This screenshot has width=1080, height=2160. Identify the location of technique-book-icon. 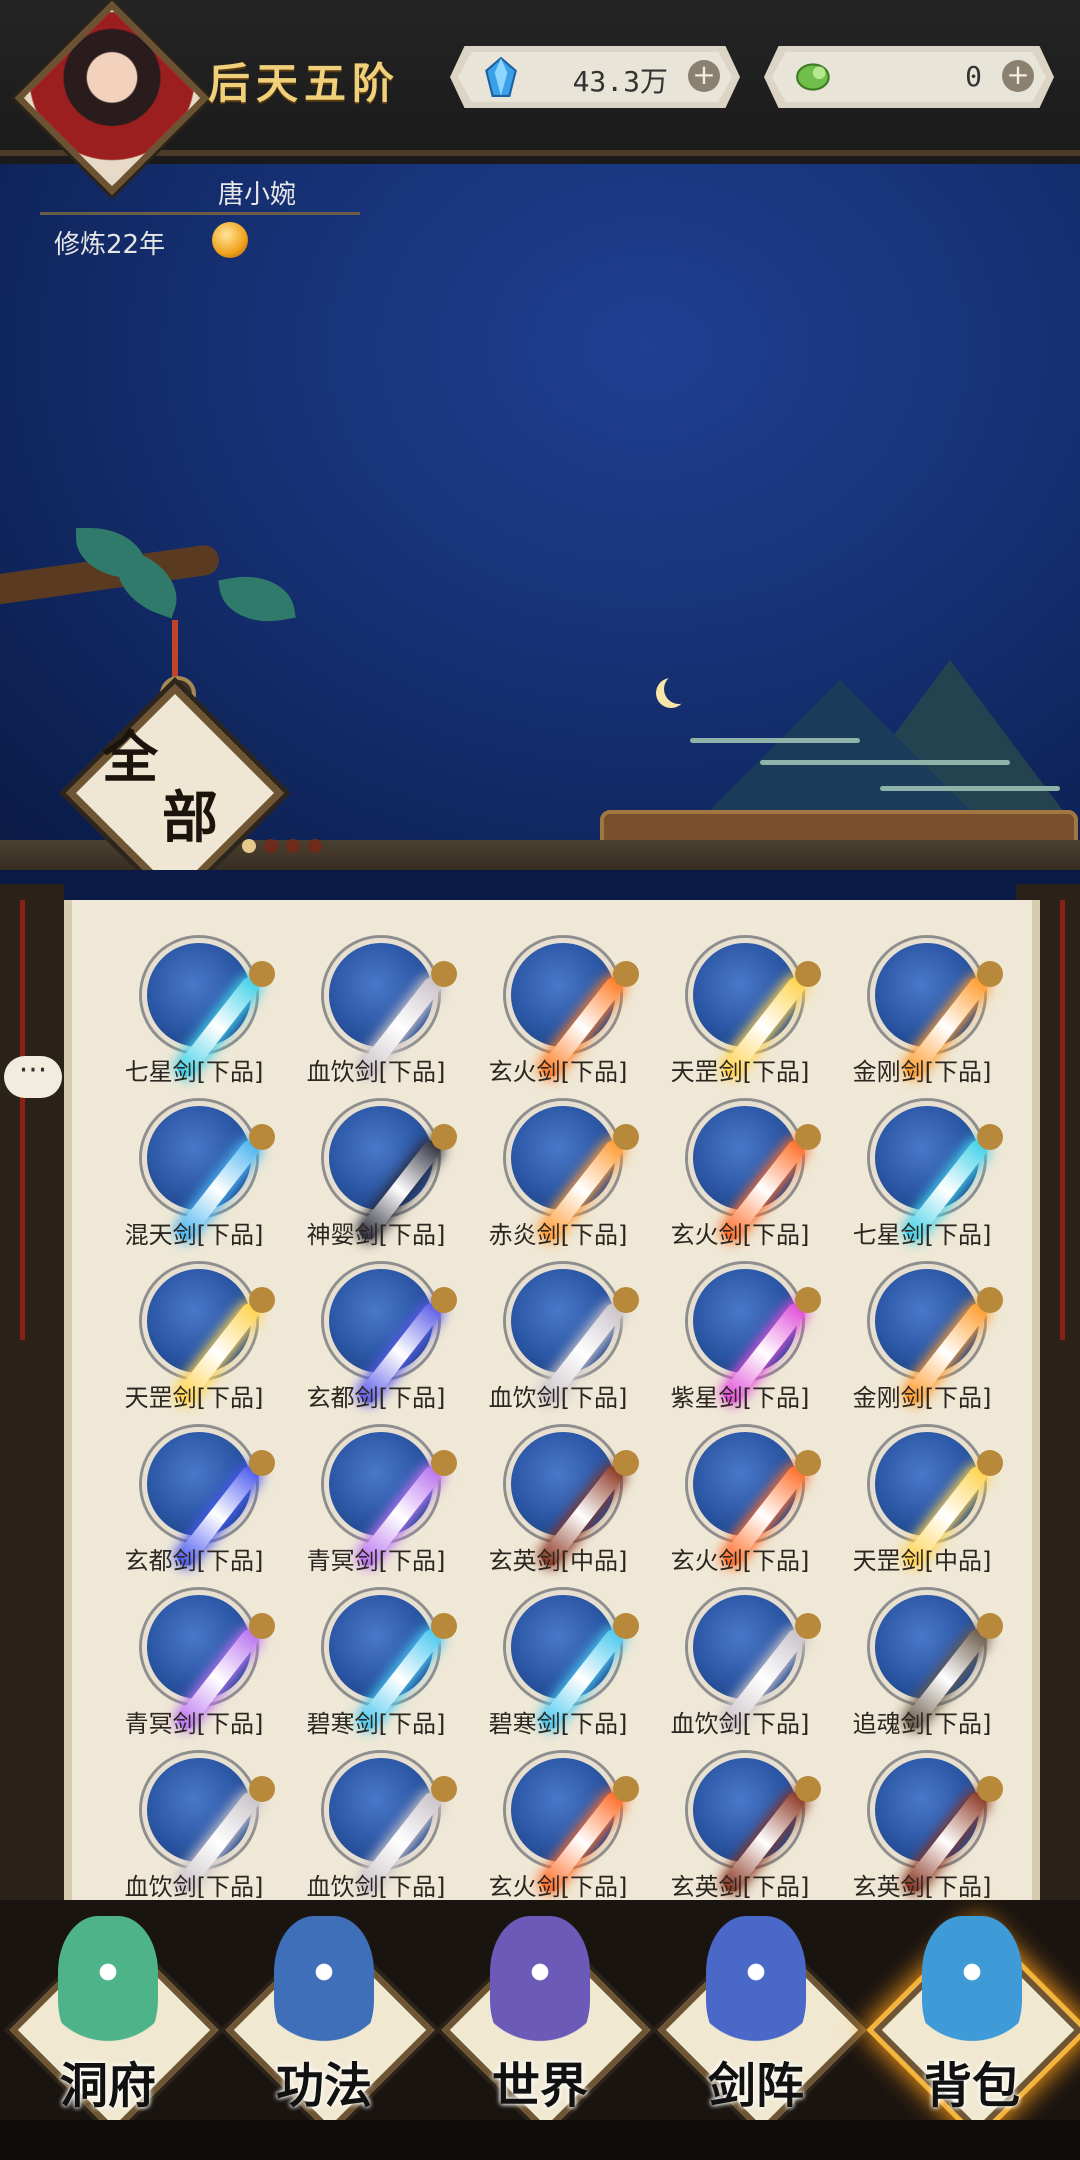
(324, 1986).